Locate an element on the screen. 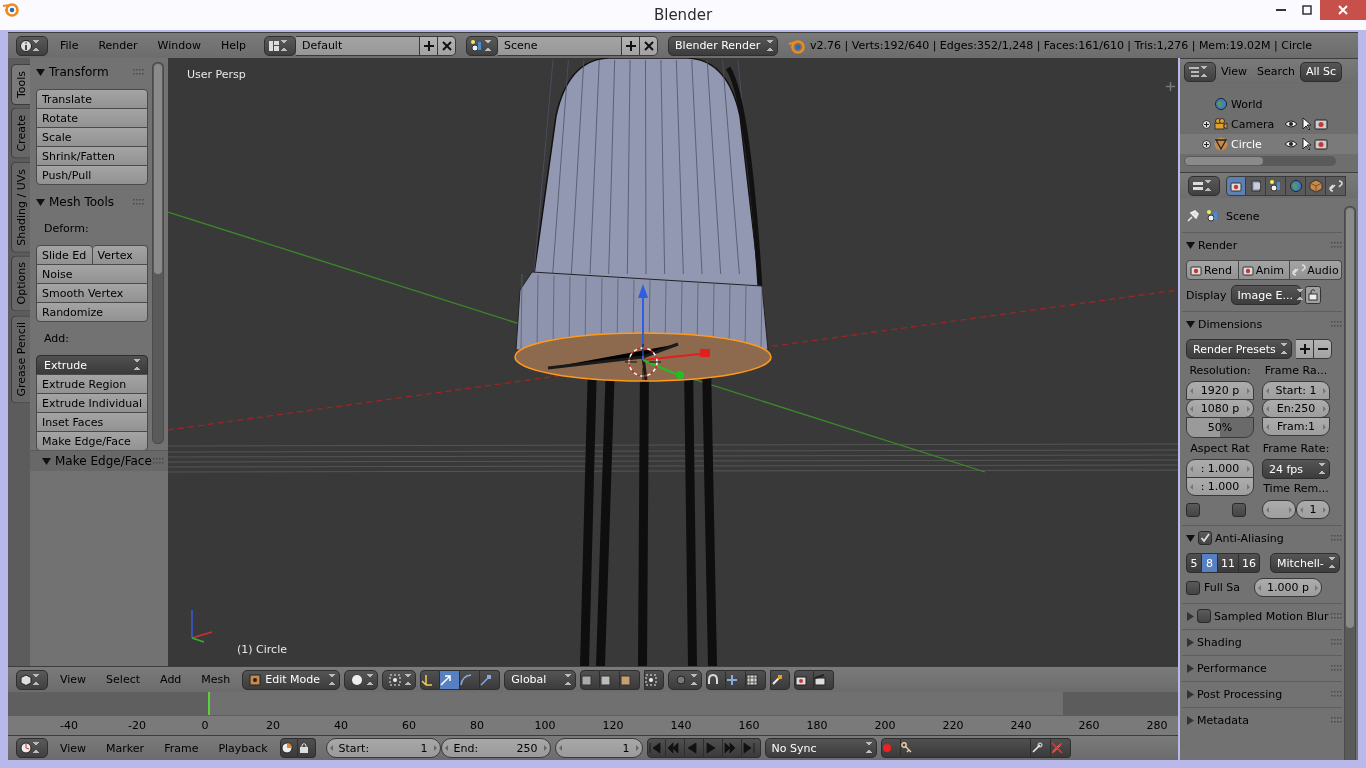 The image size is (1366, 768). sample-option: 5 is located at coordinates (1194, 563).